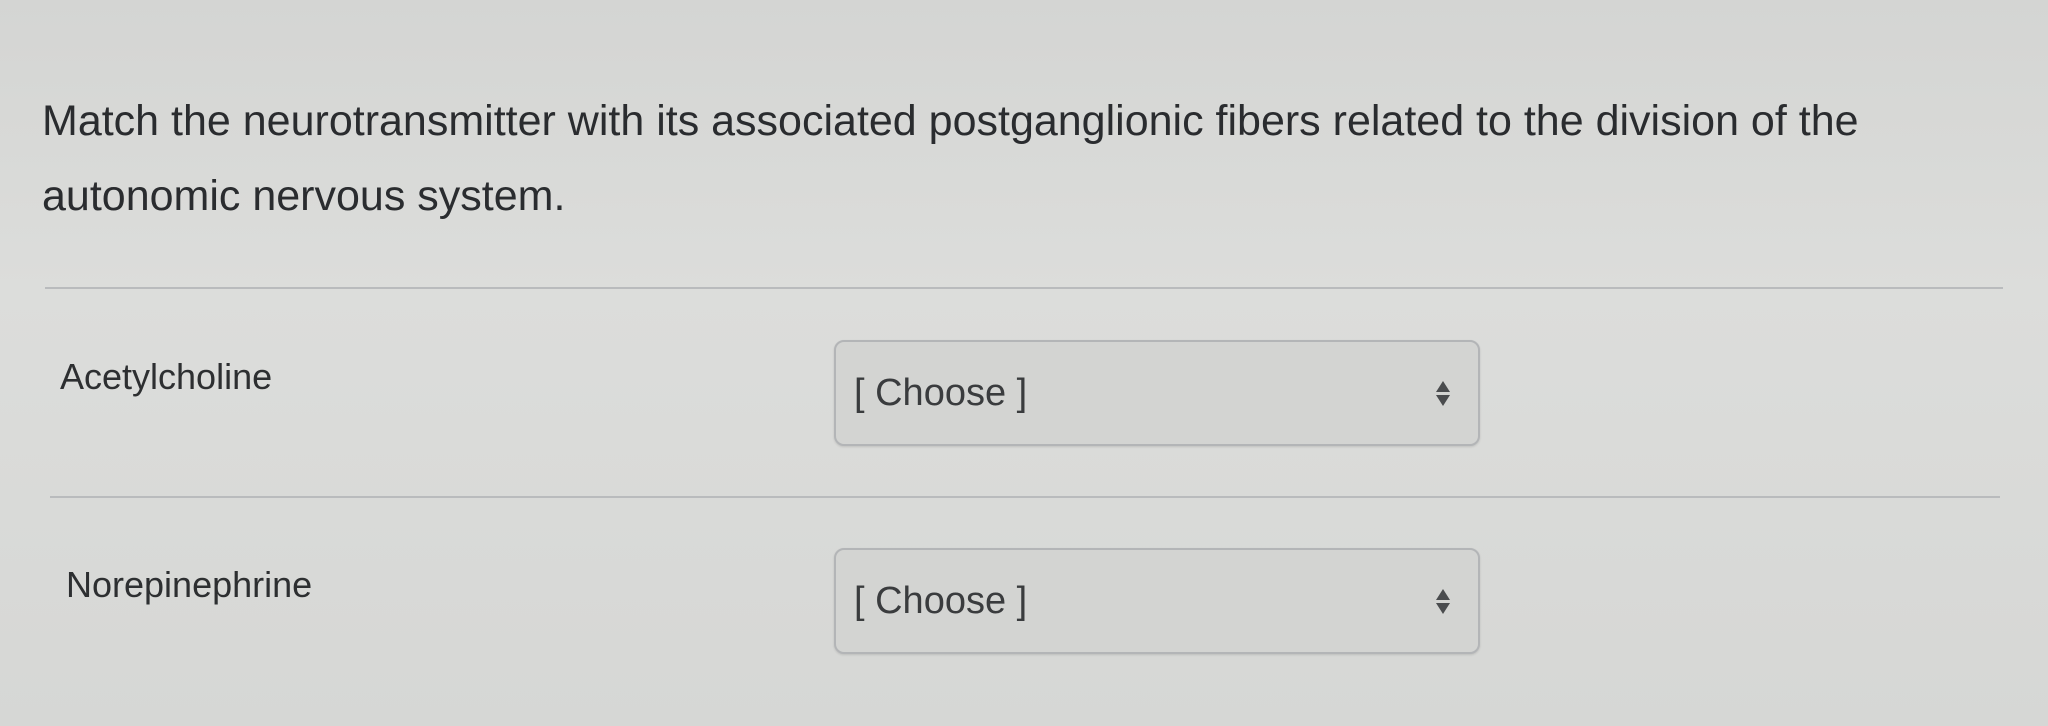  What do you see at coordinates (1157, 393) in the screenshot?
I see `select-acetylcholine: [ Choose ]` at bounding box center [1157, 393].